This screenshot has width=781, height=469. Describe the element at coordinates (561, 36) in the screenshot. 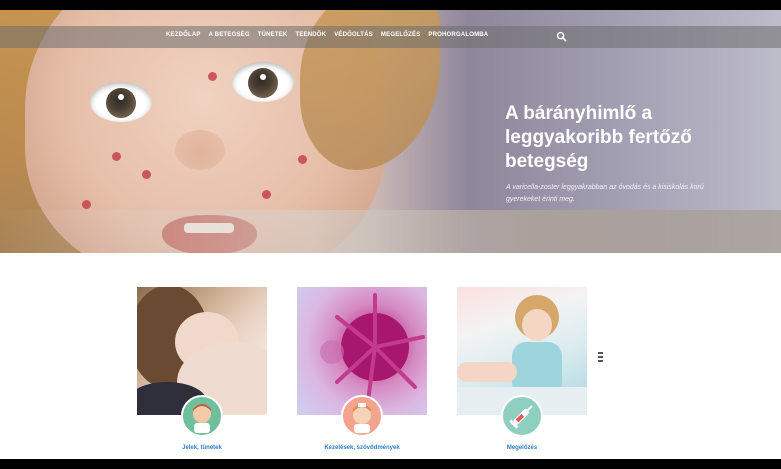

I see `search-icon` at that location.